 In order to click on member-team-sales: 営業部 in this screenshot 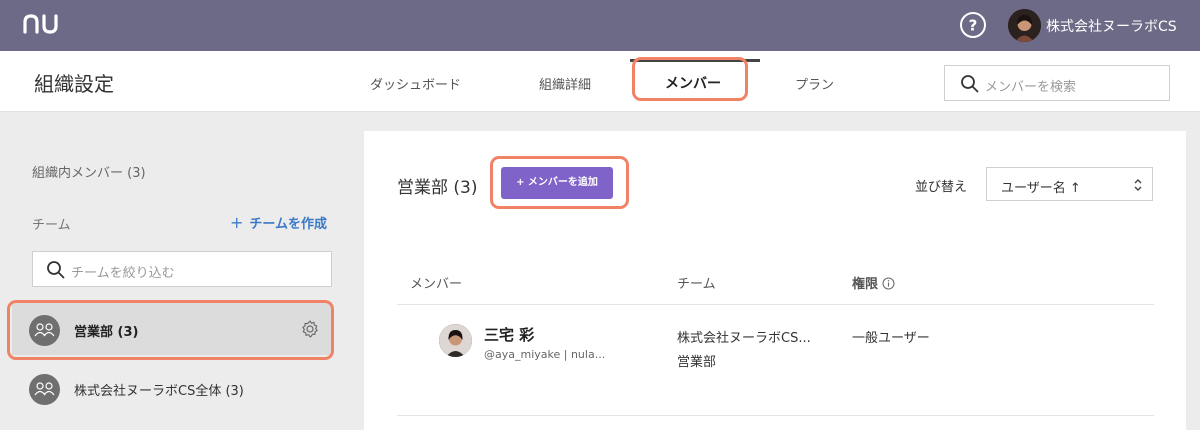, I will do `click(697, 362)`.